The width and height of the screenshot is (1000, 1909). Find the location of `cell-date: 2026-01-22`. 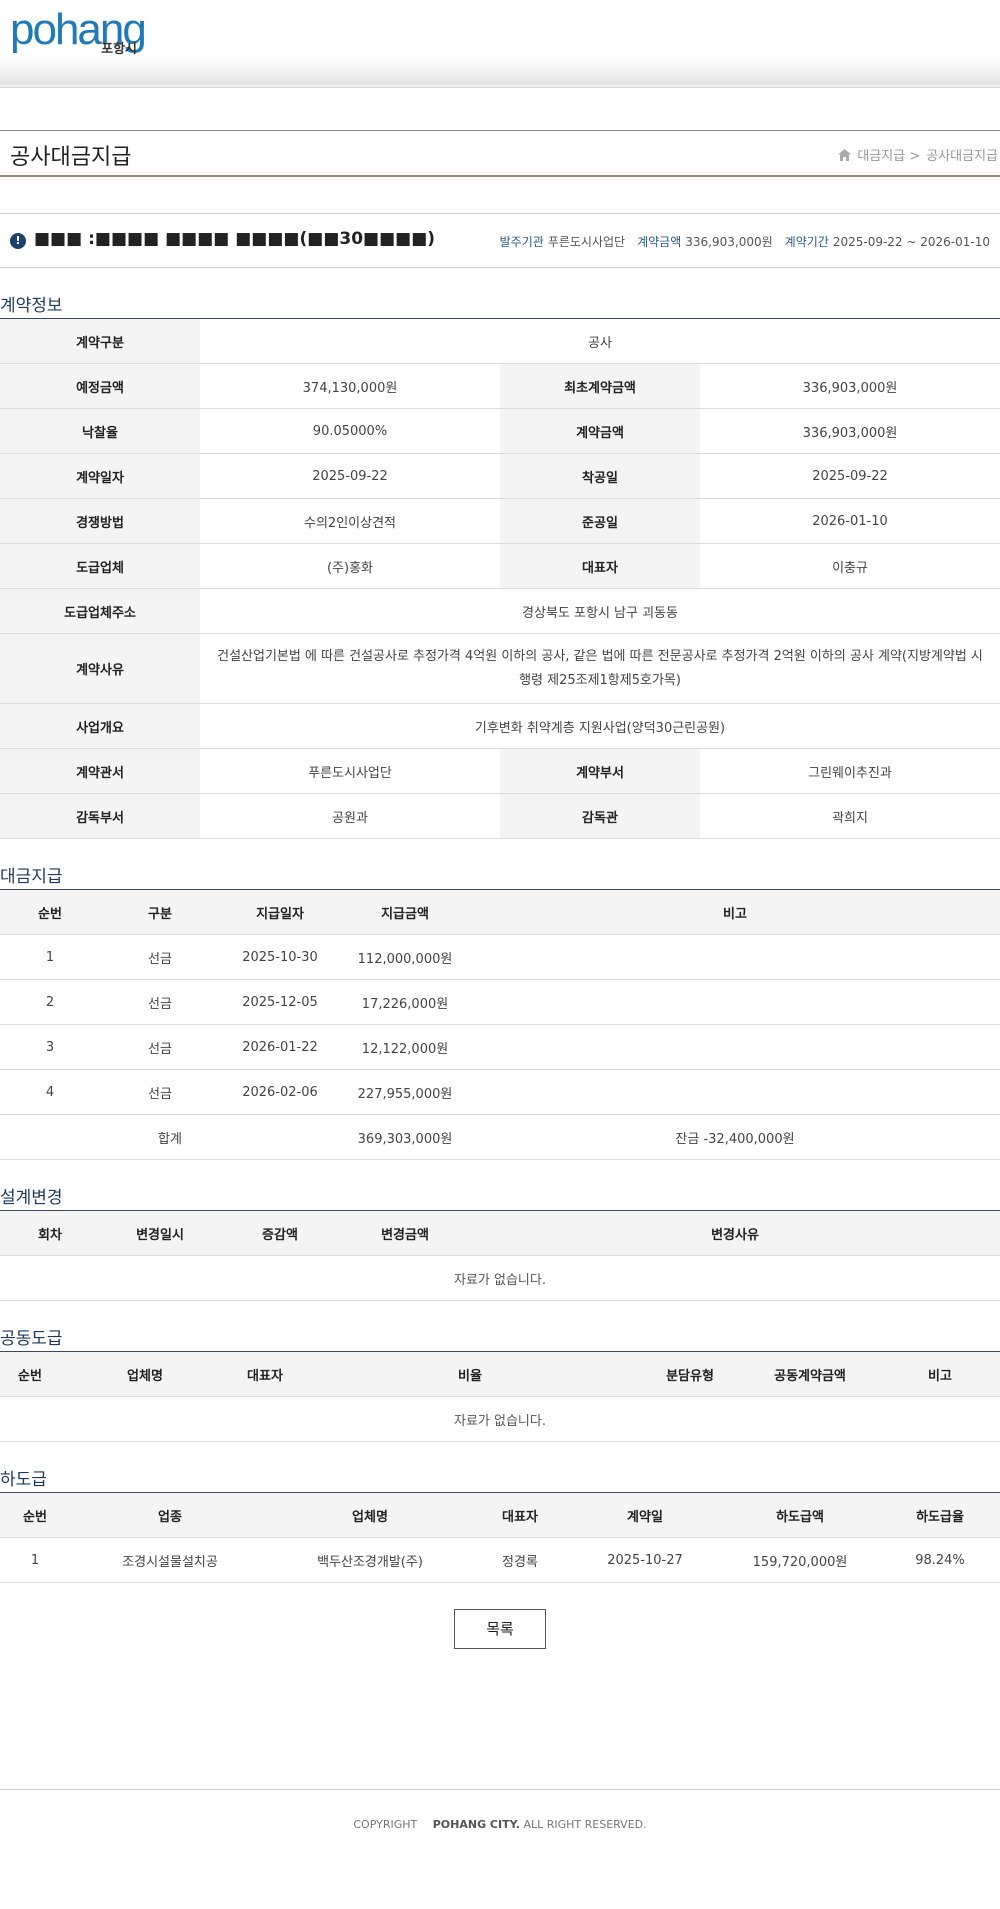

cell-date: 2026-01-22 is located at coordinates (280, 1047).